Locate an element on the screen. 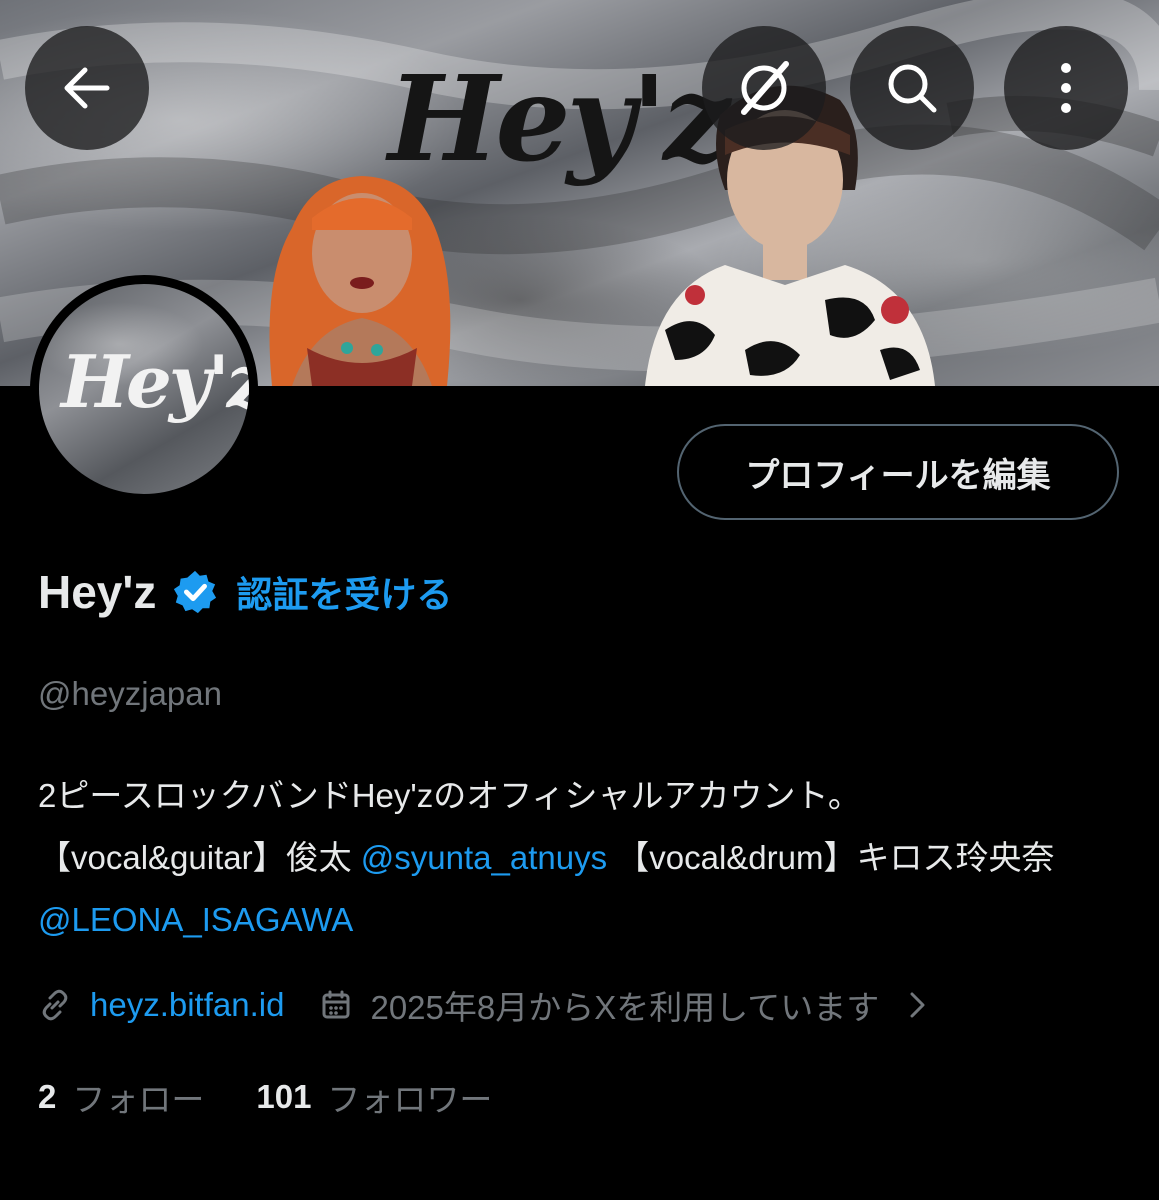 The width and height of the screenshot is (1159, 1200). more-vertical-icon is located at coordinates (1066, 88).